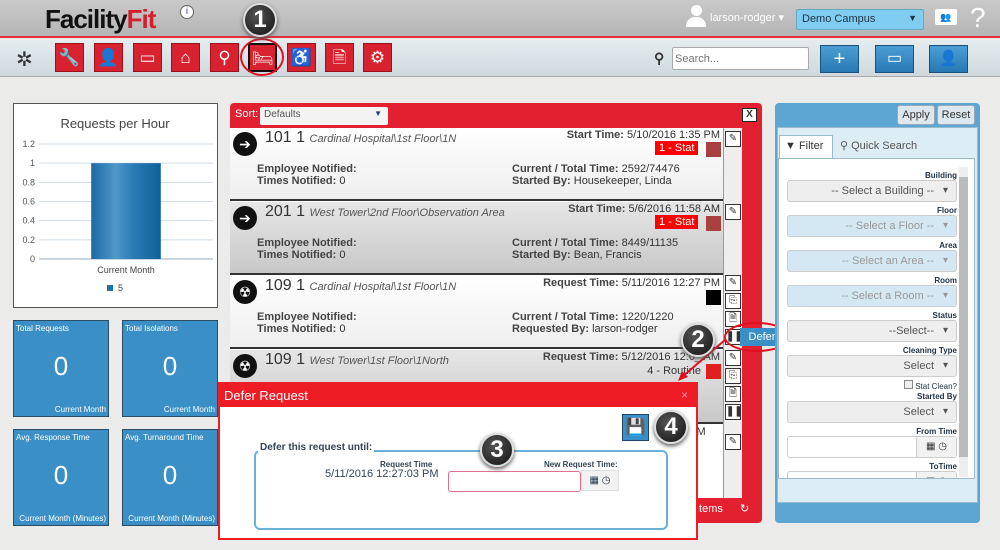 The image size is (1000, 550). Describe the element at coordinates (948, 59) in the screenshot. I see `user-report-button: 👤` at that location.